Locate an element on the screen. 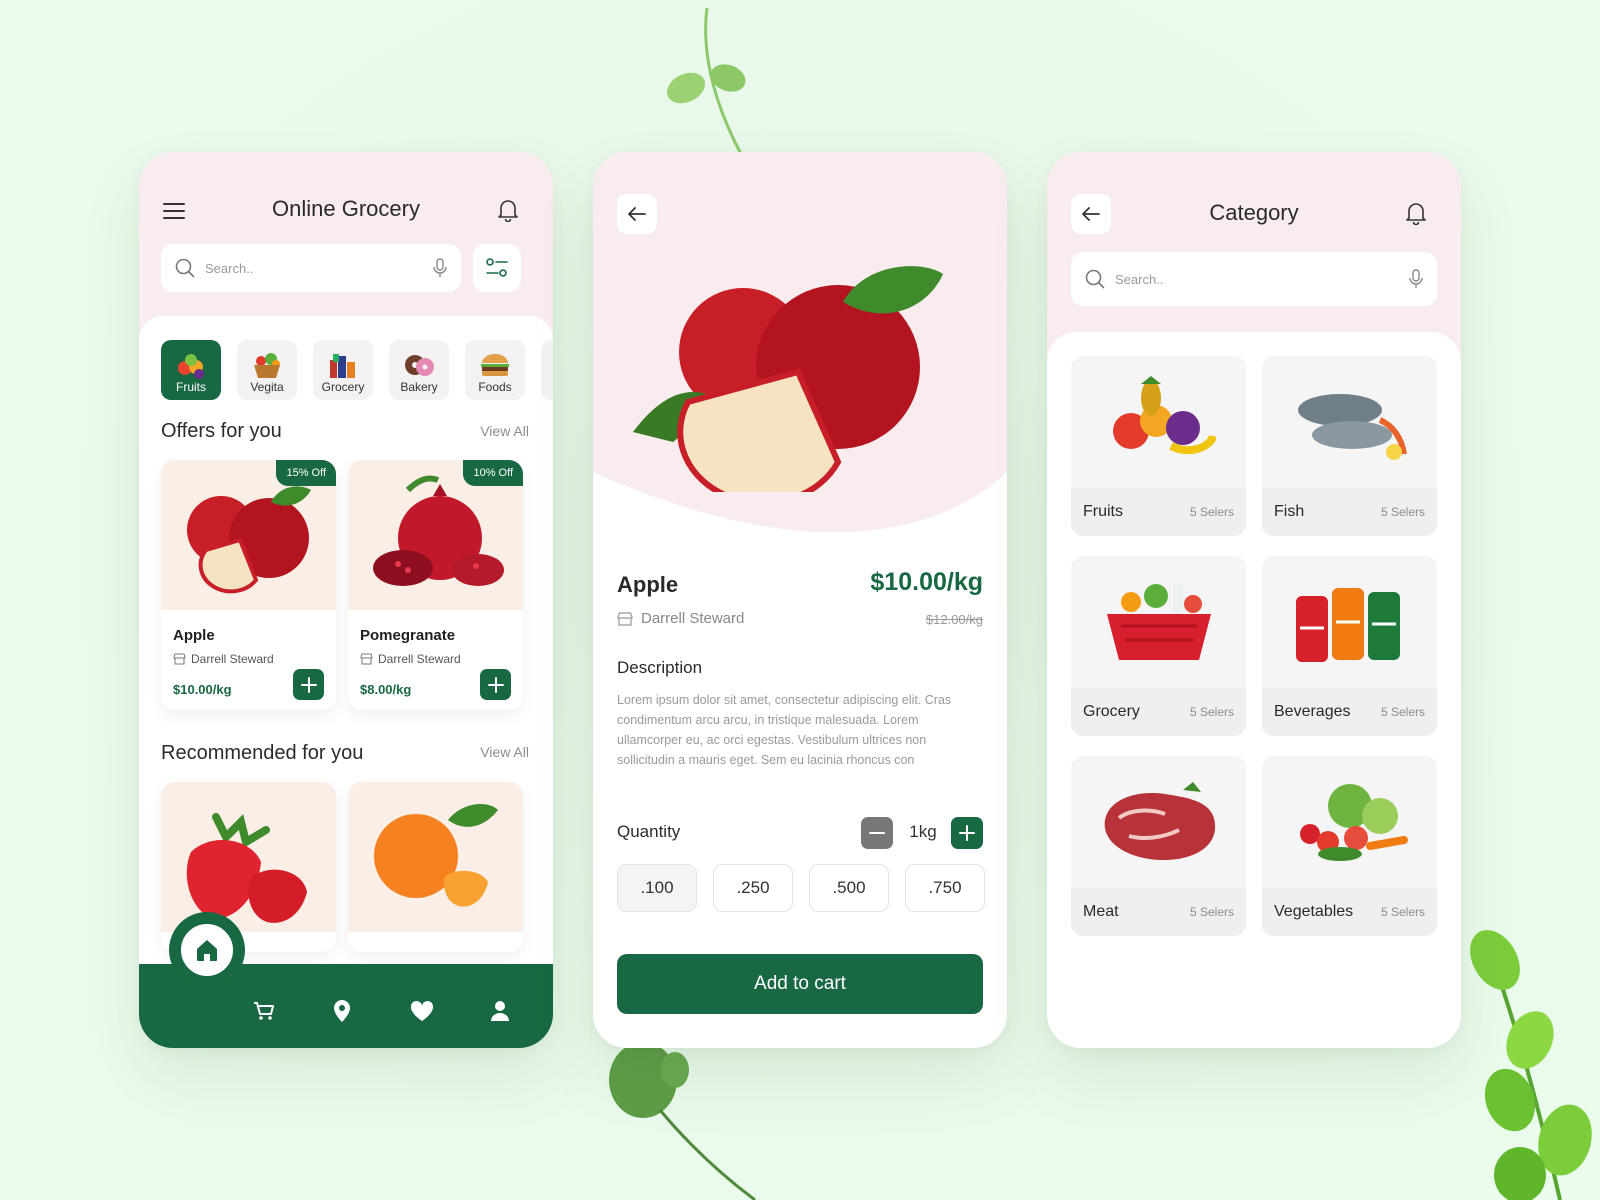 Image resolution: width=1600 pixels, height=1200 pixels. page-title: Category is located at coordinates (1254, 212).